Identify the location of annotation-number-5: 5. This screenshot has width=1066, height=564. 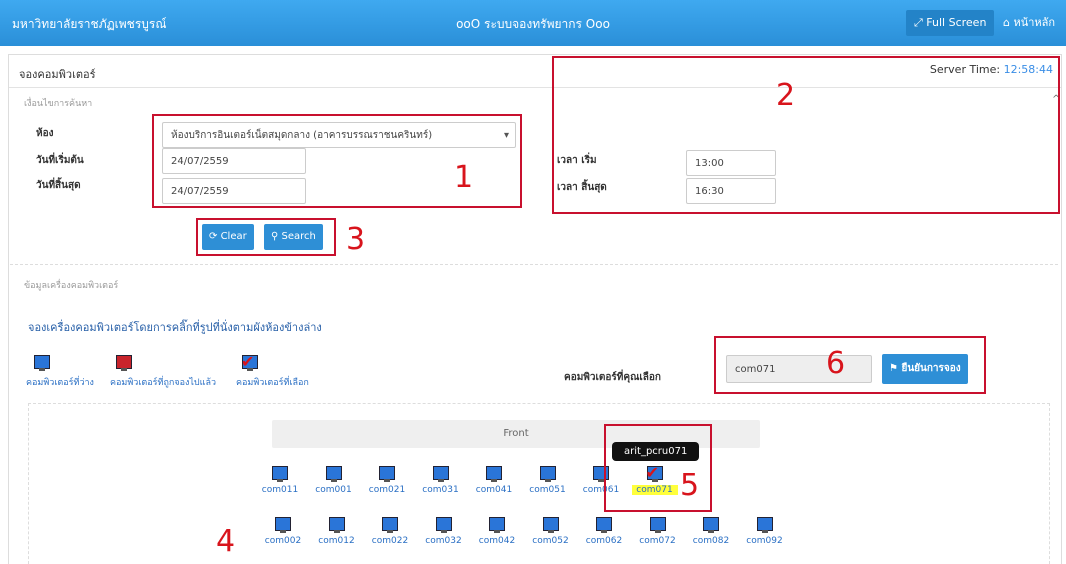
(690, 485).